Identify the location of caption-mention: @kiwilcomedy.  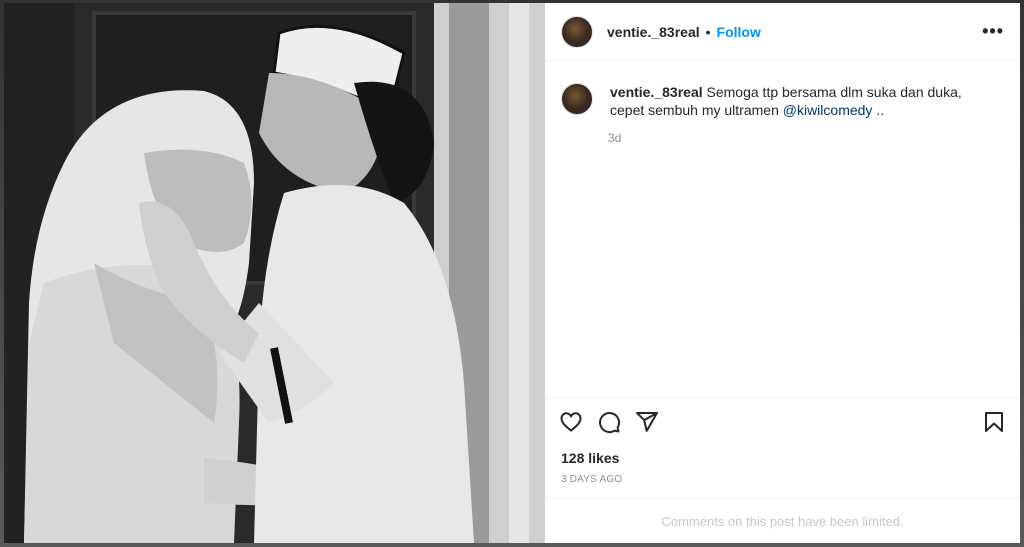
(828, 110).